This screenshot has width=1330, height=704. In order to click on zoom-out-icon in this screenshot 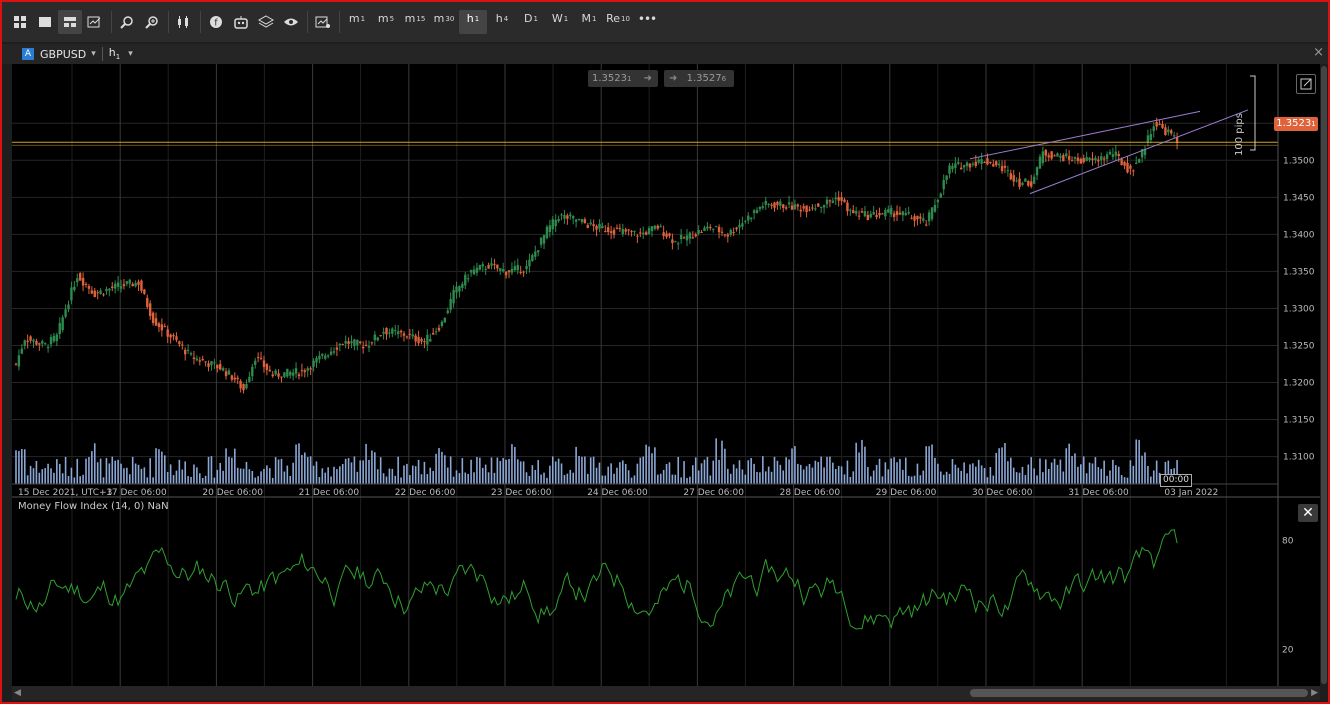, I will do `click(127, 22)`.